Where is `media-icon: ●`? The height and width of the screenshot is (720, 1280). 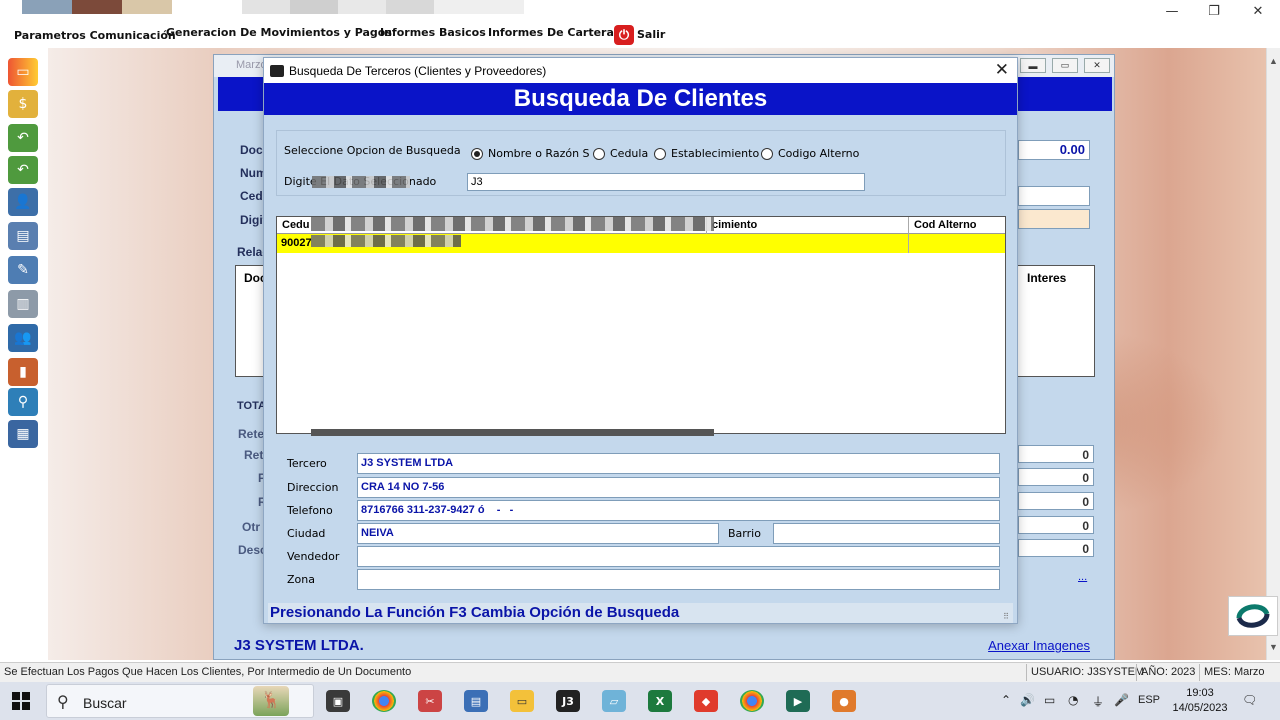
media-icon: ● is located at coordinates (844, 701).